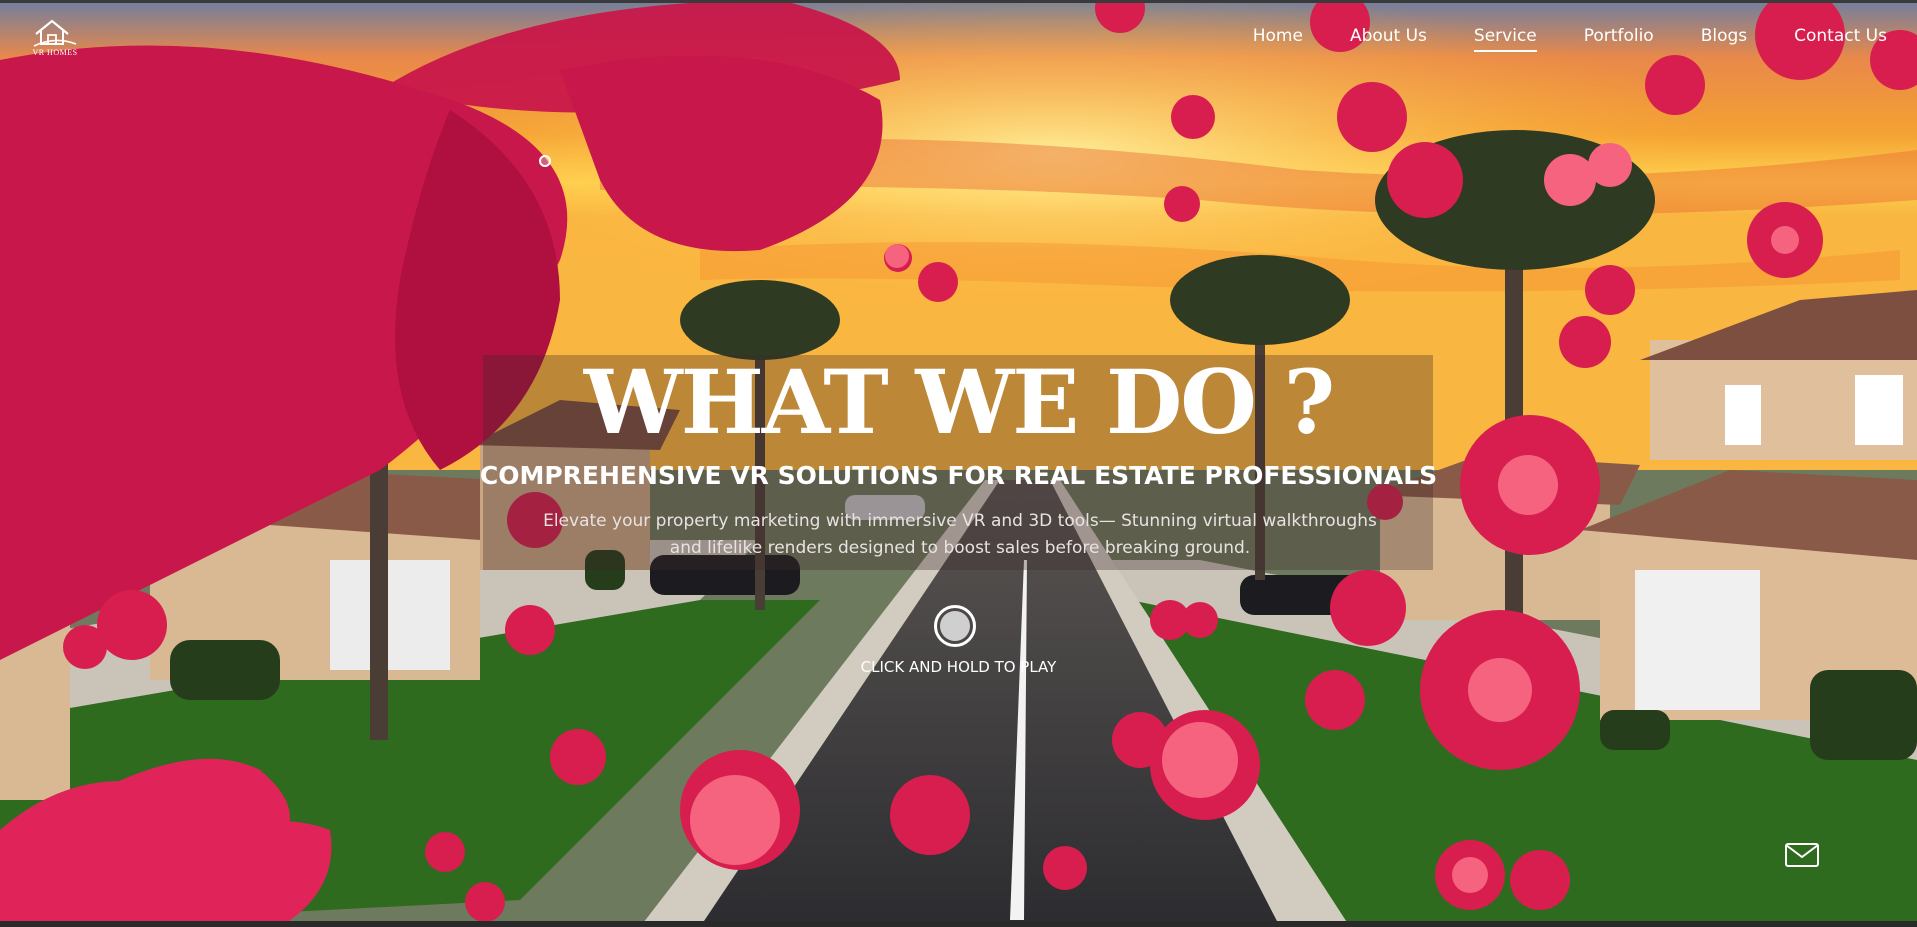 This screenshot has height=927, width=1917. What do you see at coordinates (1505, 39) in the screenshot?
I see `nav-service: Service` at bounding box center [1505, 39].